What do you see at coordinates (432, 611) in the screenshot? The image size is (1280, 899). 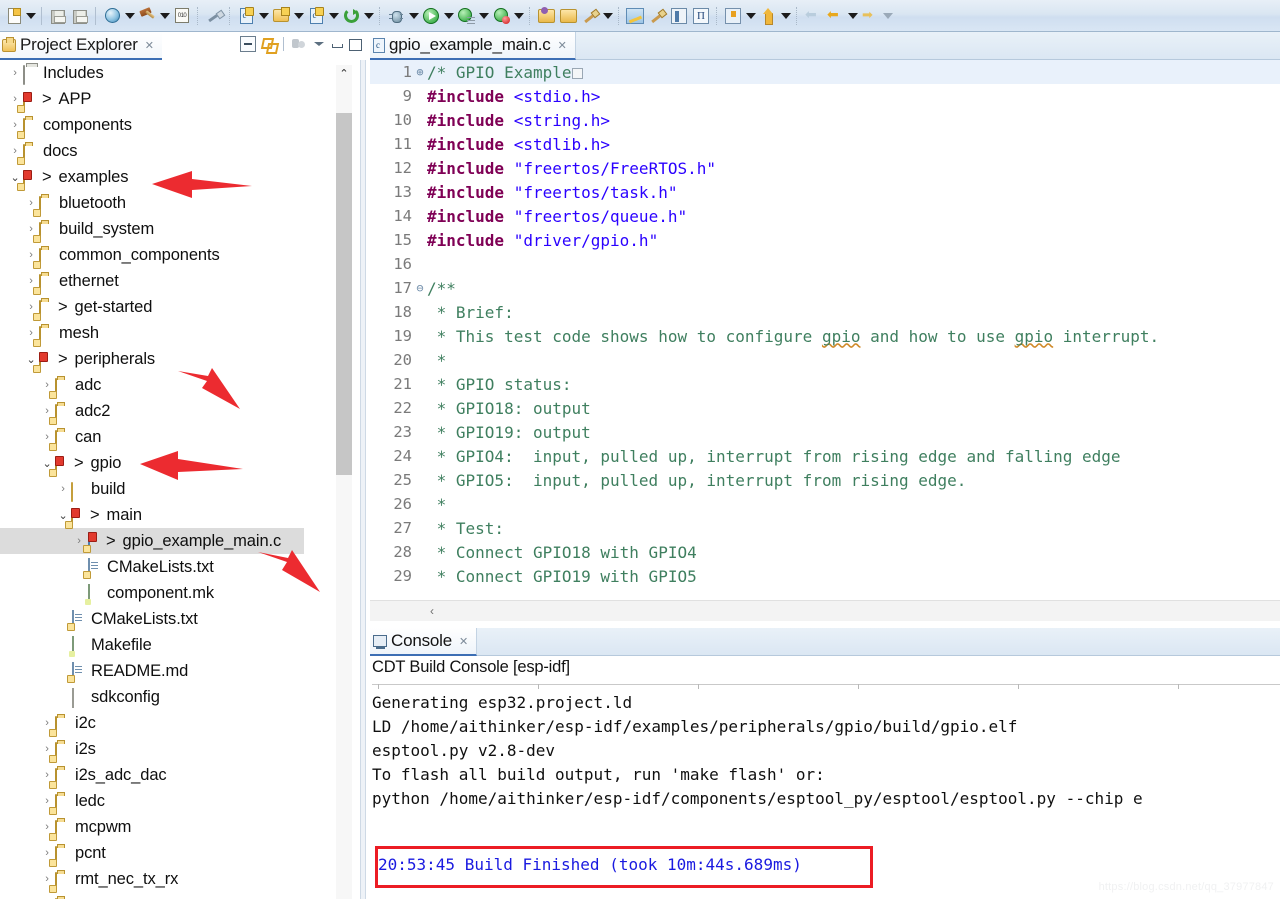 I see `scroll-left-icon: ‹` at bounding box center [432, 611].